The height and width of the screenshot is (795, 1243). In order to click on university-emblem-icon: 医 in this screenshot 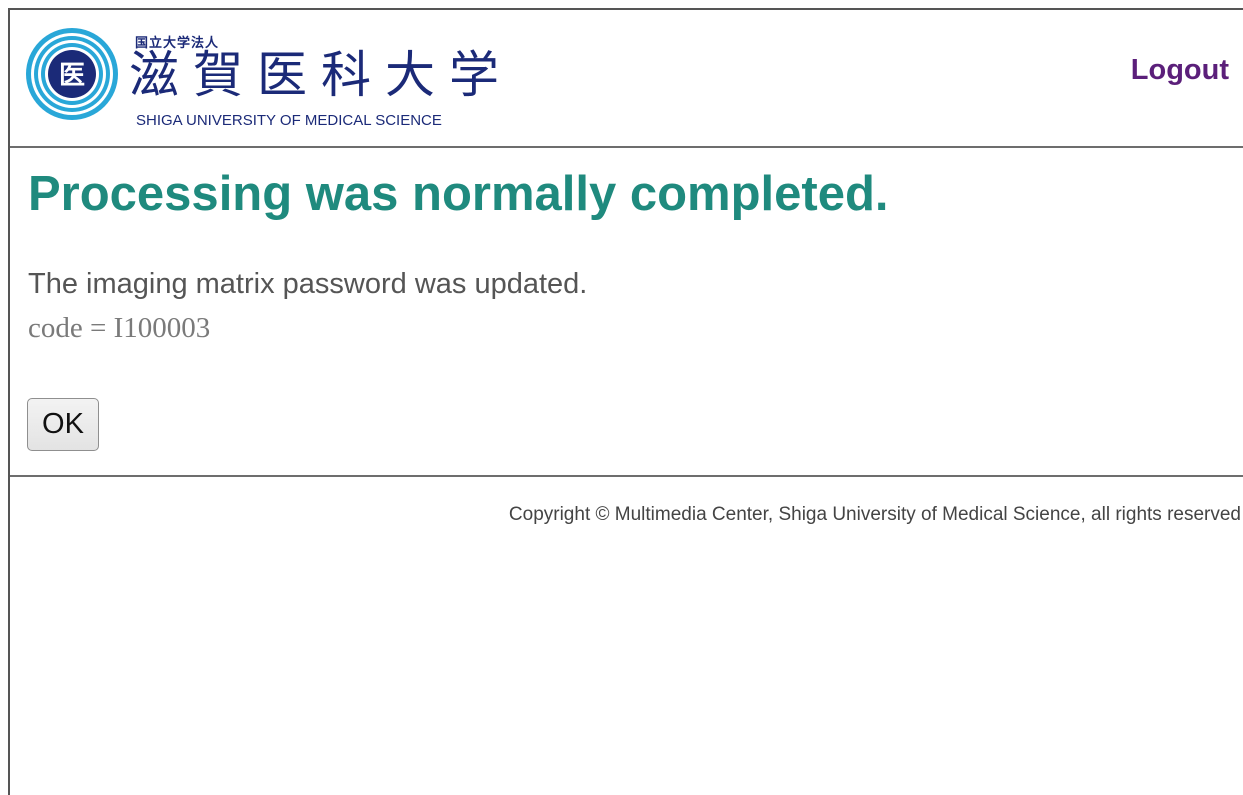, I will do `click(72, 74)`.